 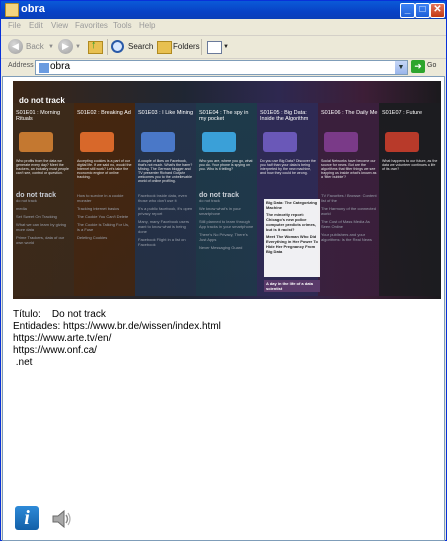 I want to click on title-bar: obra _ □ ✕, so click(x=223, y=10).